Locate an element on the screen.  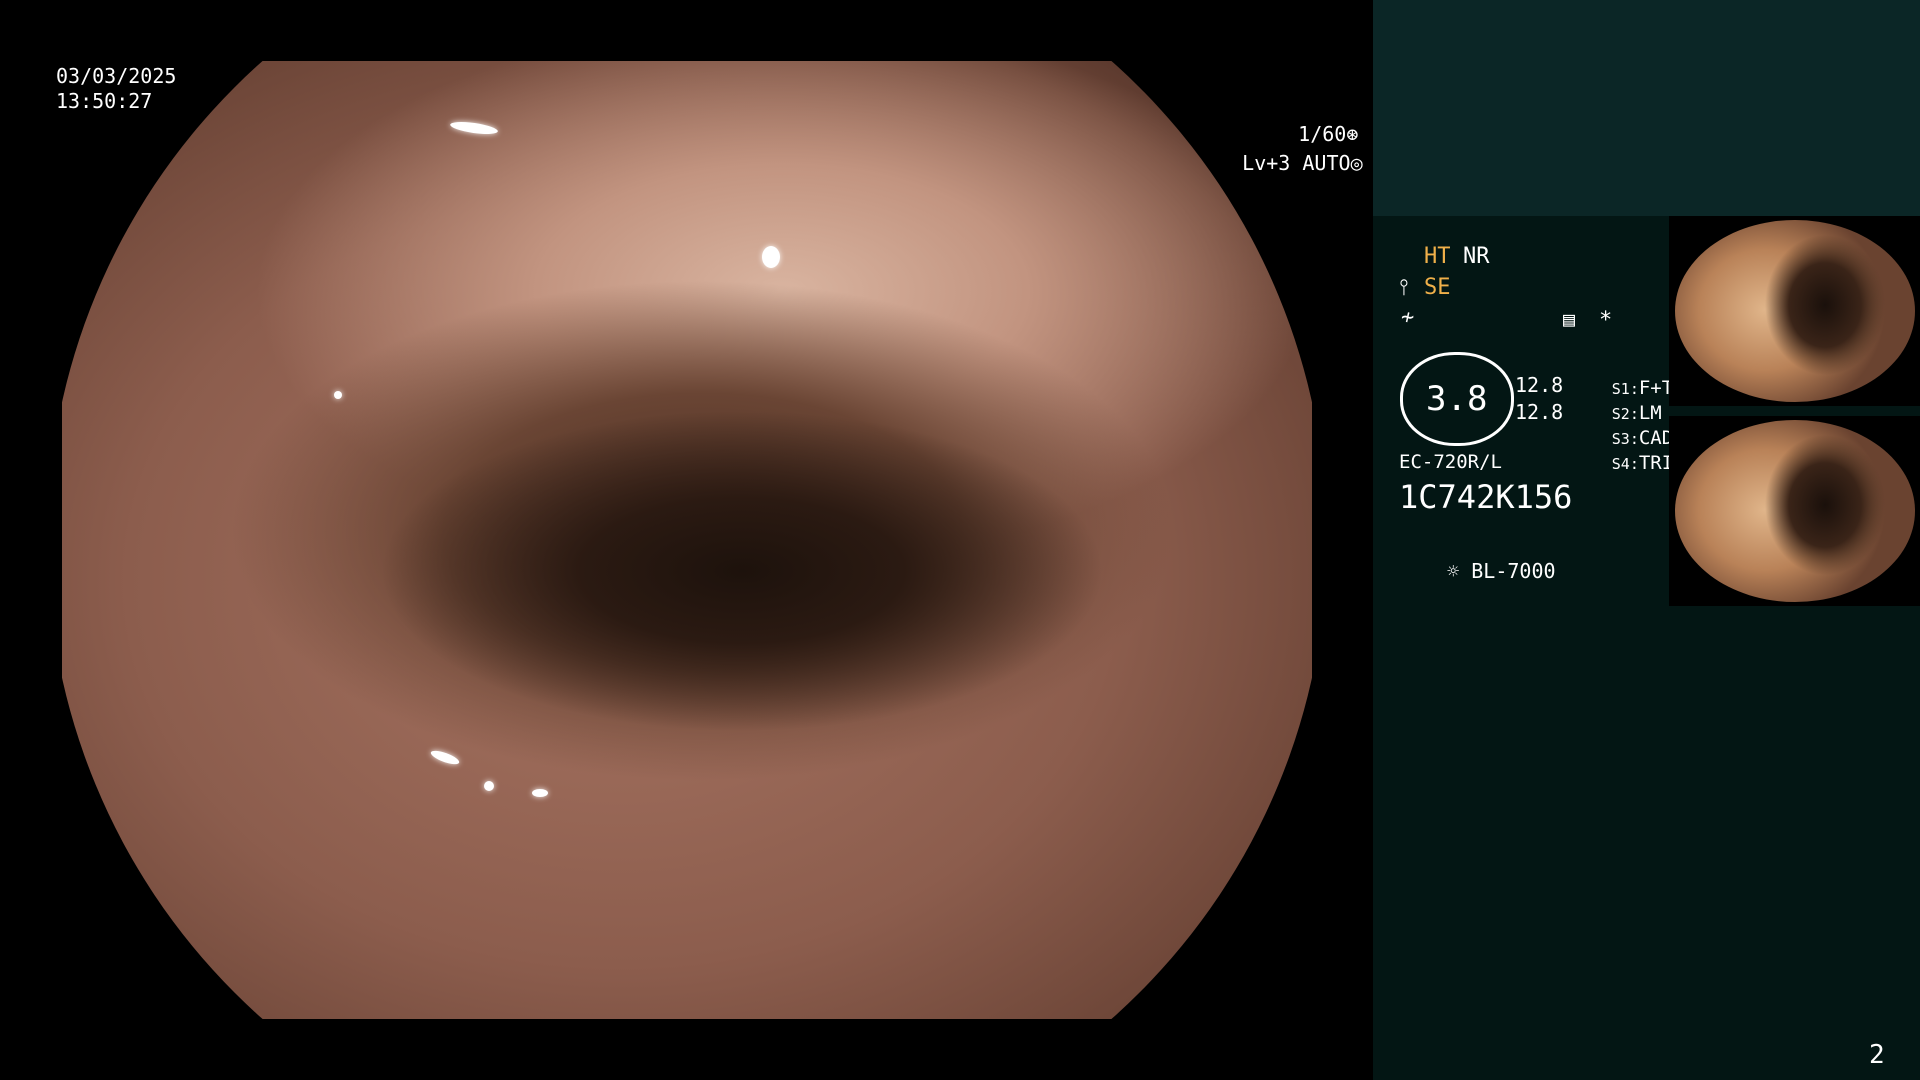
panel-header is located at coordinates (1646, 108).